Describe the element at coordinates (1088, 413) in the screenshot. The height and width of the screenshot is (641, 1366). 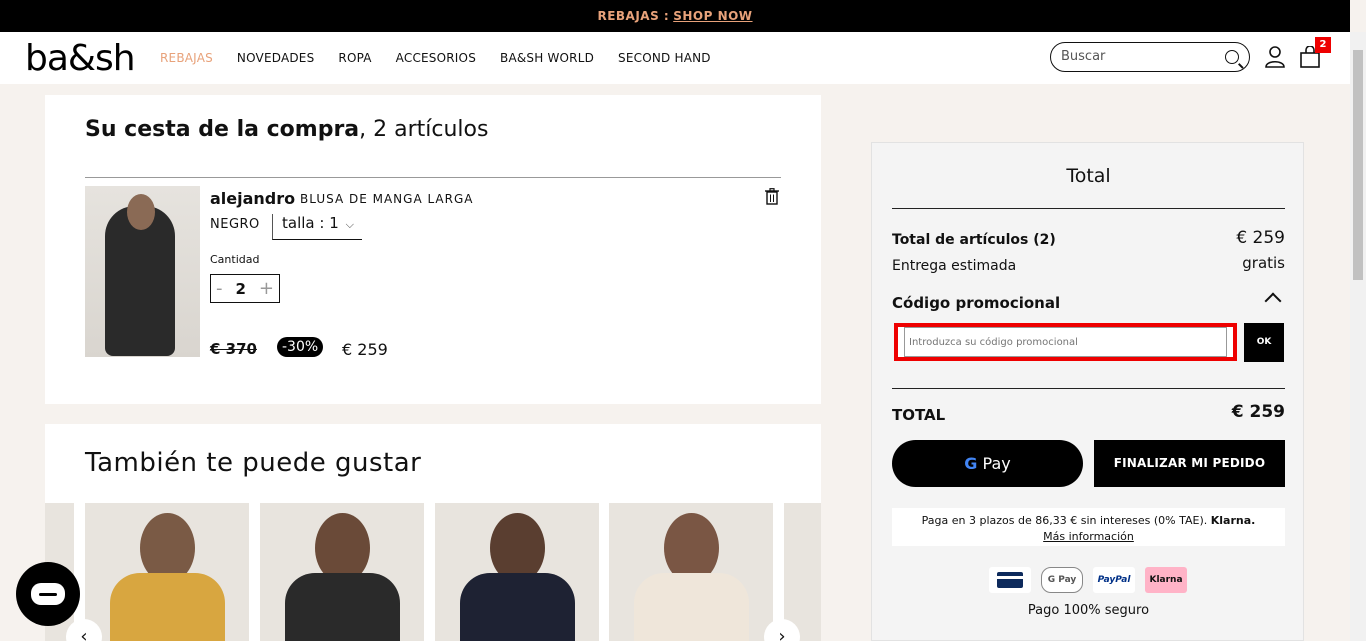
I see `grand-total-row: TOTAL € 259` at that location.